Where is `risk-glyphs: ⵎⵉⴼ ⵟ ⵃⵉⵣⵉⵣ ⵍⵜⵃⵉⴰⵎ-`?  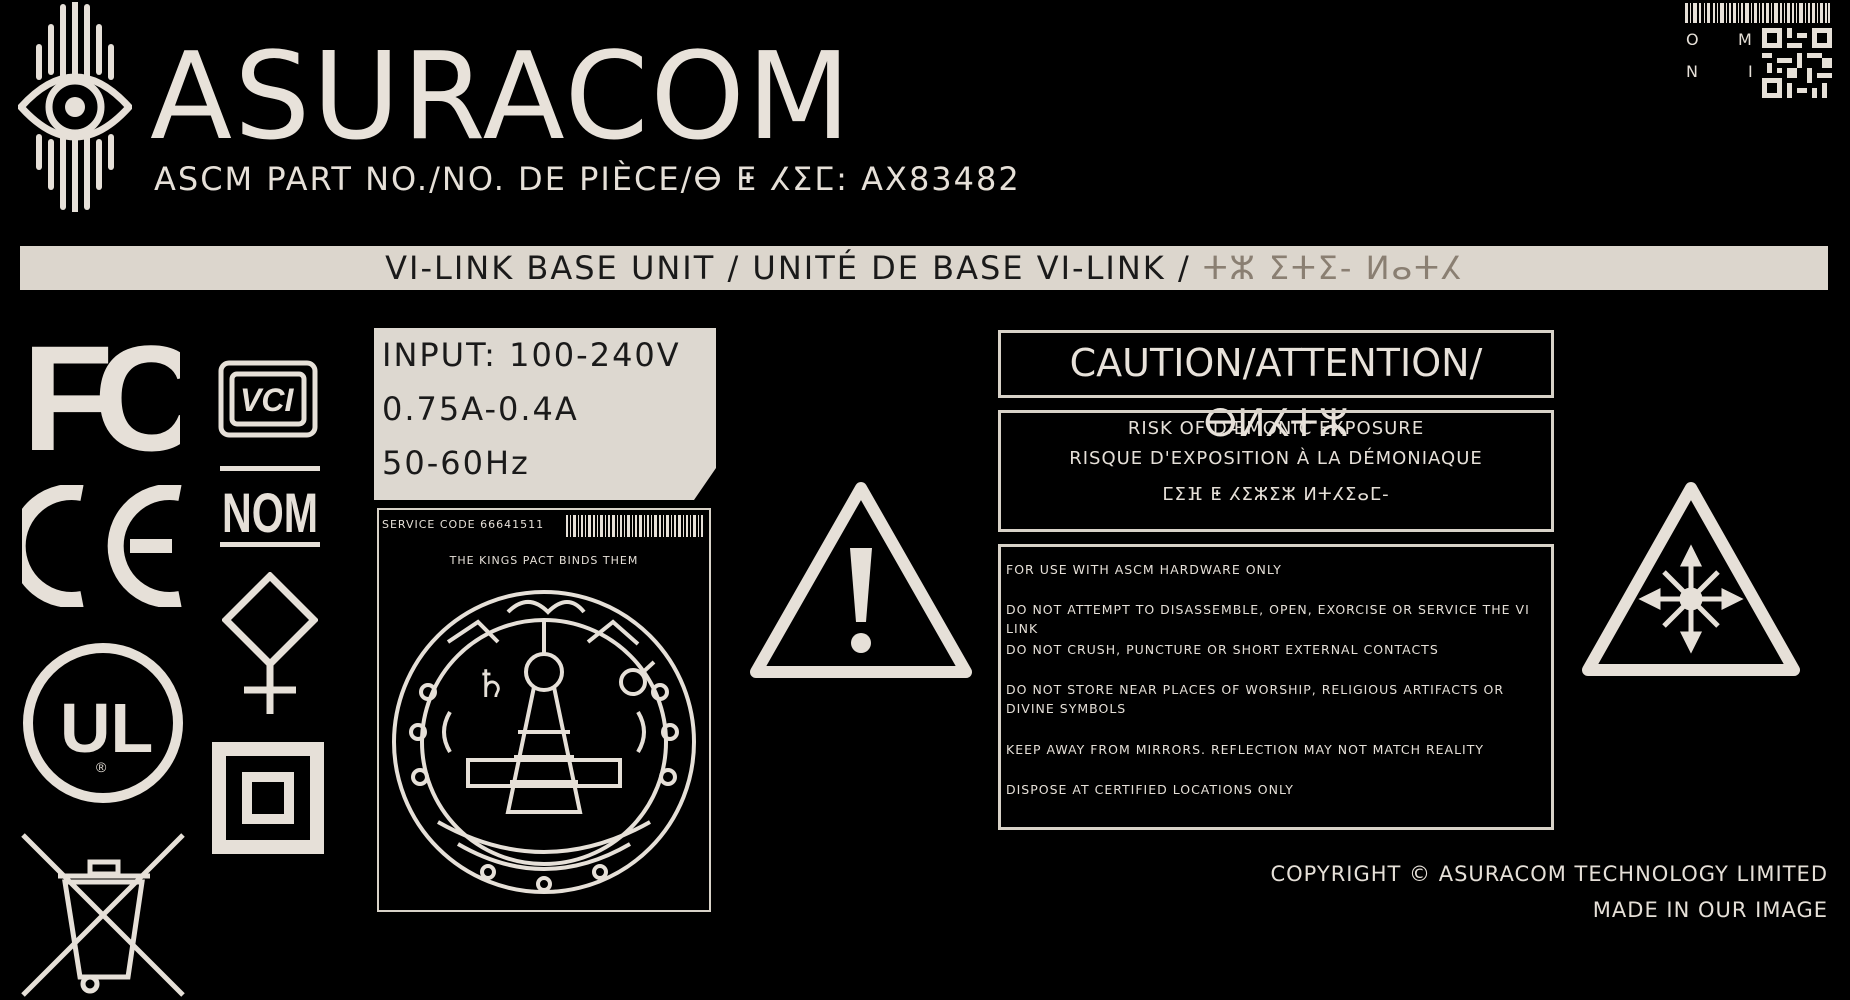
risk-glyphs: ⵎⵉⴼ ⵟ ⵃⵉⵣⵉⵣ ⵍⵜⵃⵉⴰⵎ- is located at coordinates (1276, 494).